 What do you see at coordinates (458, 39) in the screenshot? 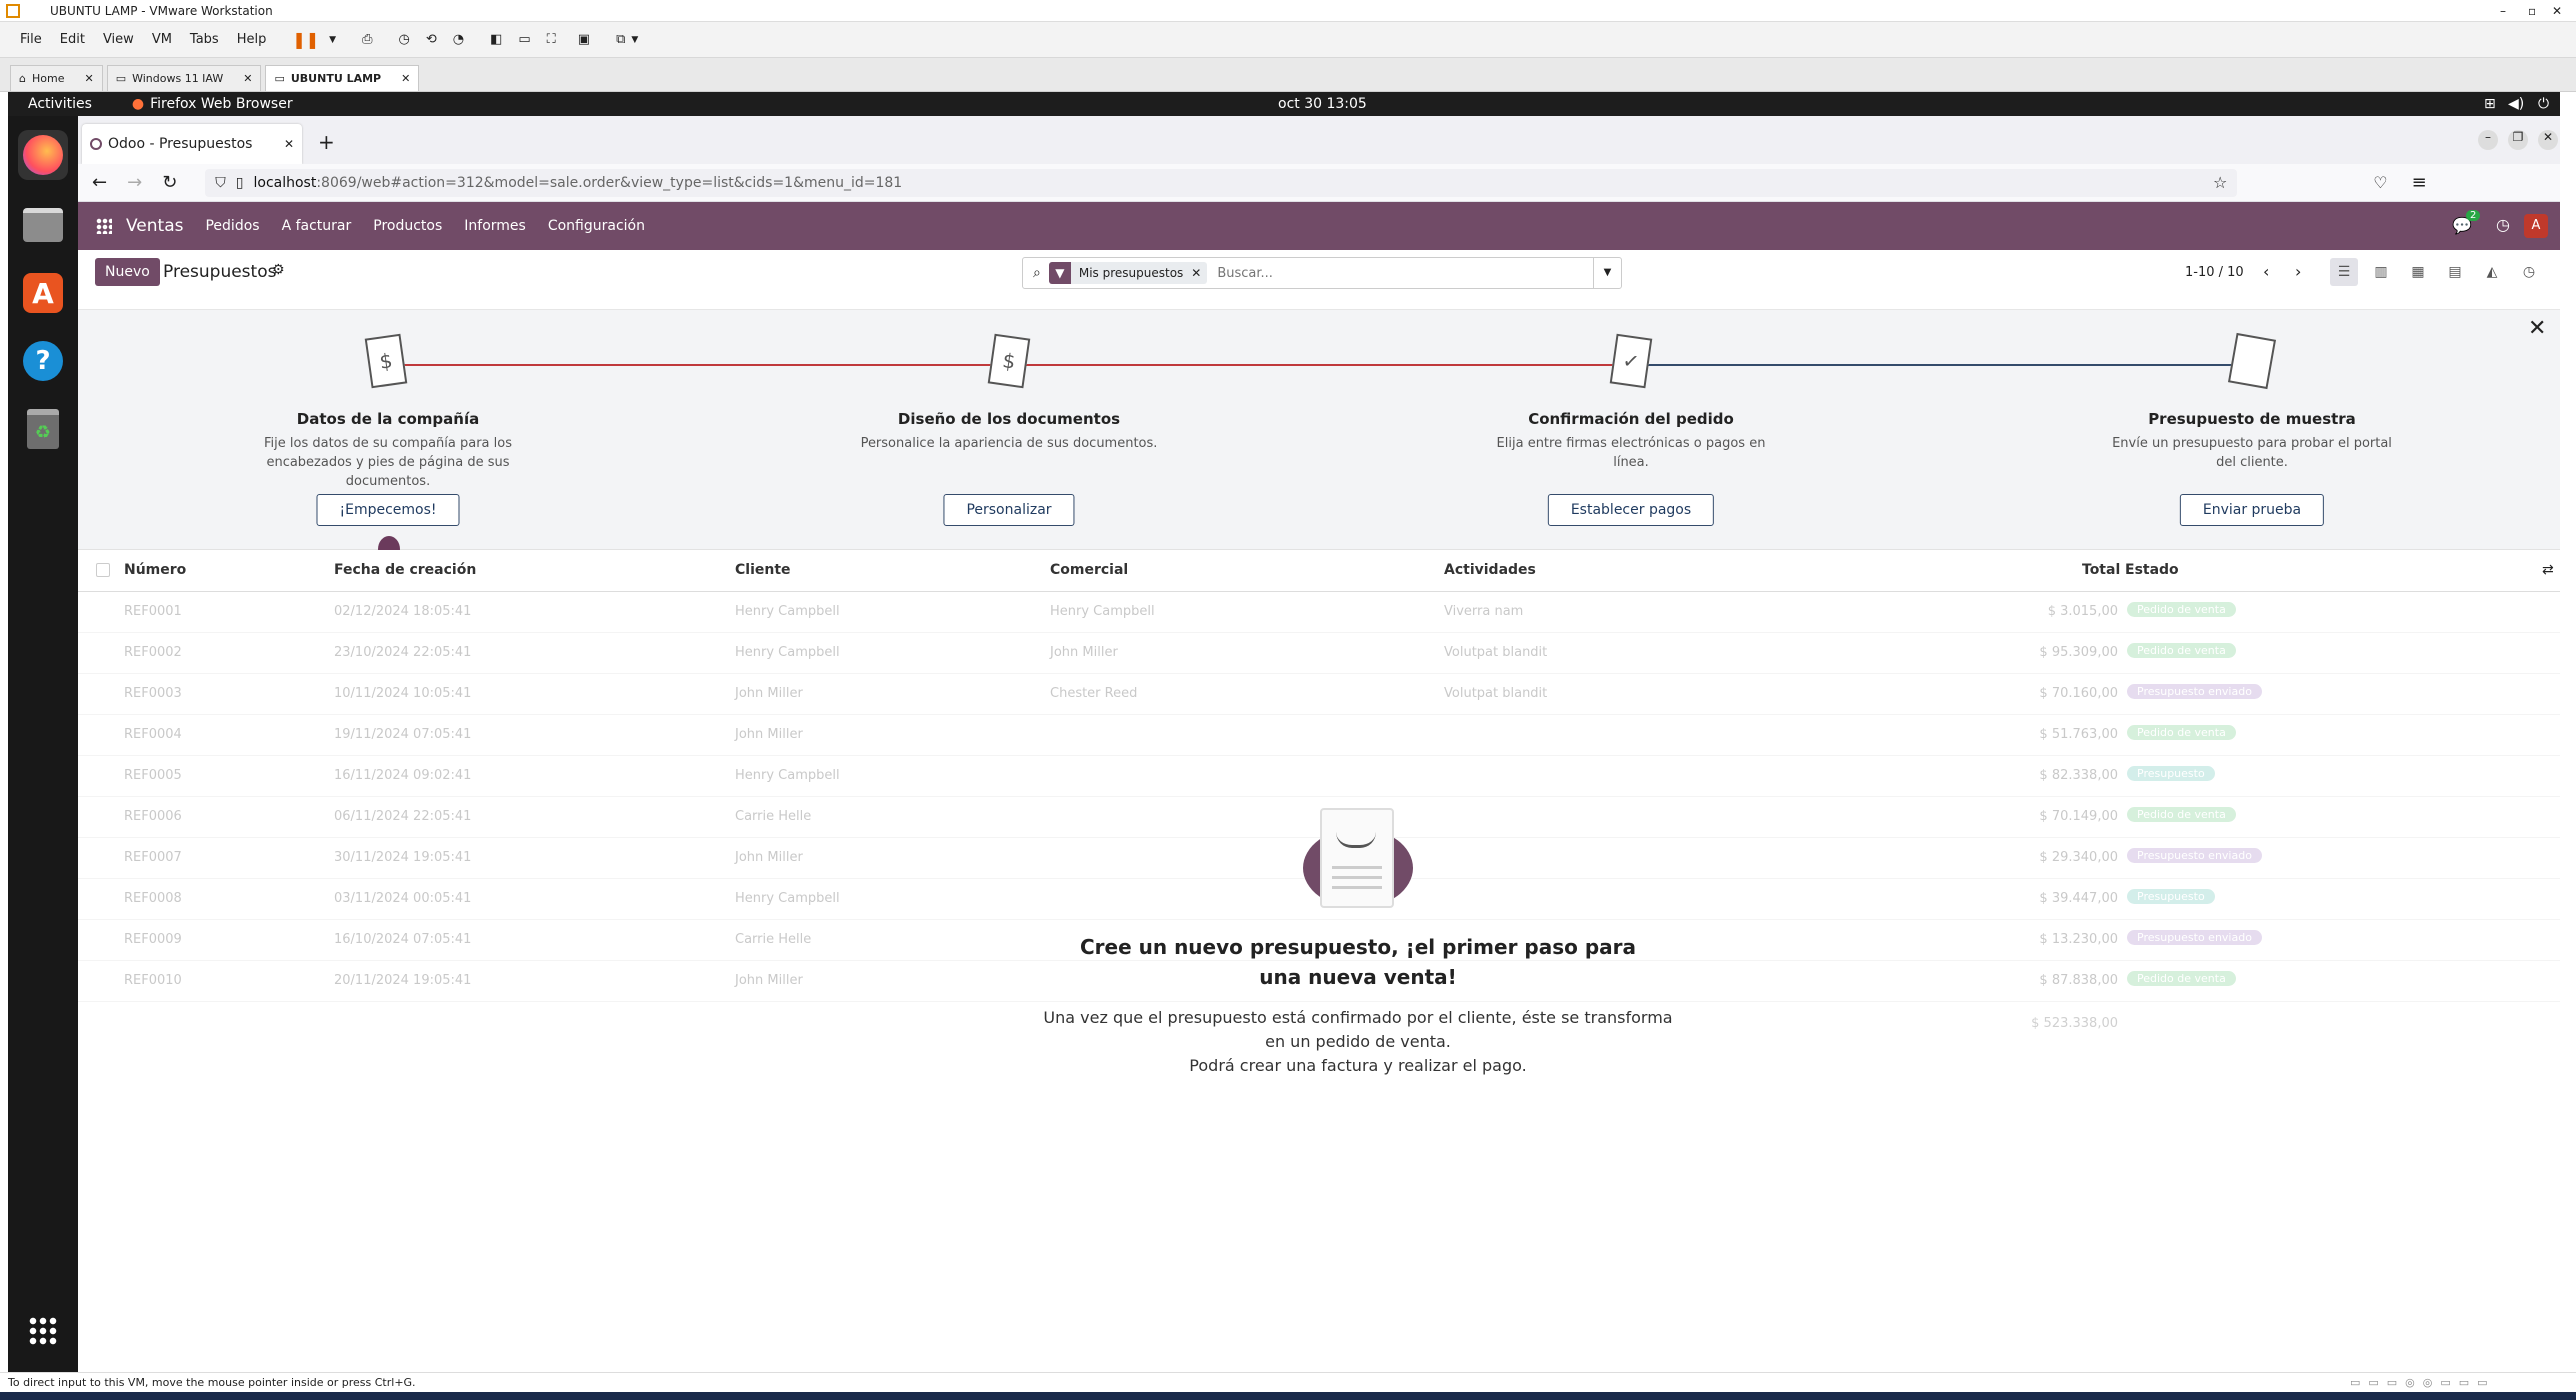
I see `snapshot-manager-icon: ◔` at bounding box center [458, 39].